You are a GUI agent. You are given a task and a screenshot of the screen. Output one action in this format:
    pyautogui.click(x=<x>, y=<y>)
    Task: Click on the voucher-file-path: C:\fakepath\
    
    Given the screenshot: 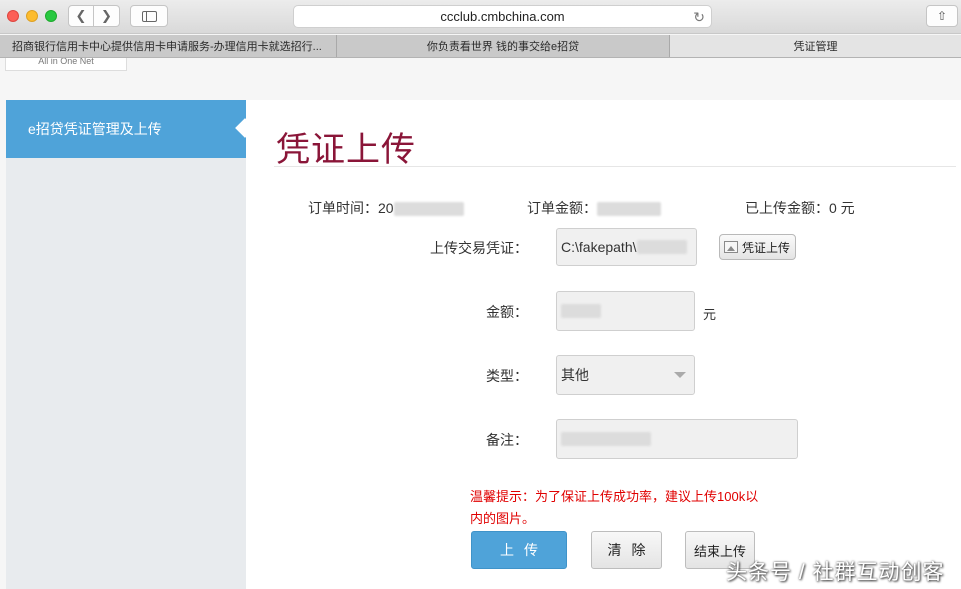 What is the action you would take?
    pyautogui.click(x=599, y=247)
    